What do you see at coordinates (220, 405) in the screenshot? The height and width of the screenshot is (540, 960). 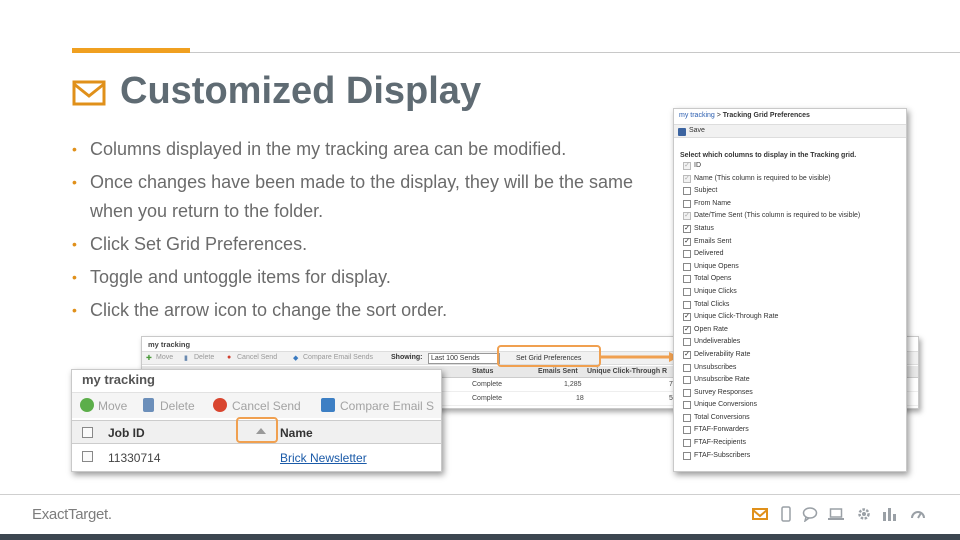 I see `cancel-icon` at bounding box center [220, 405].